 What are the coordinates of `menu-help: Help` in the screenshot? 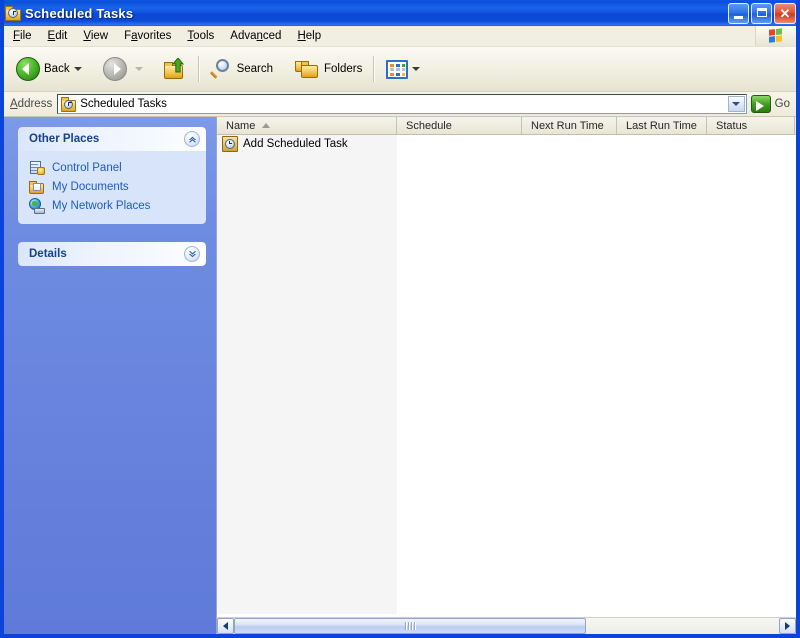 It's located at (309, 36).